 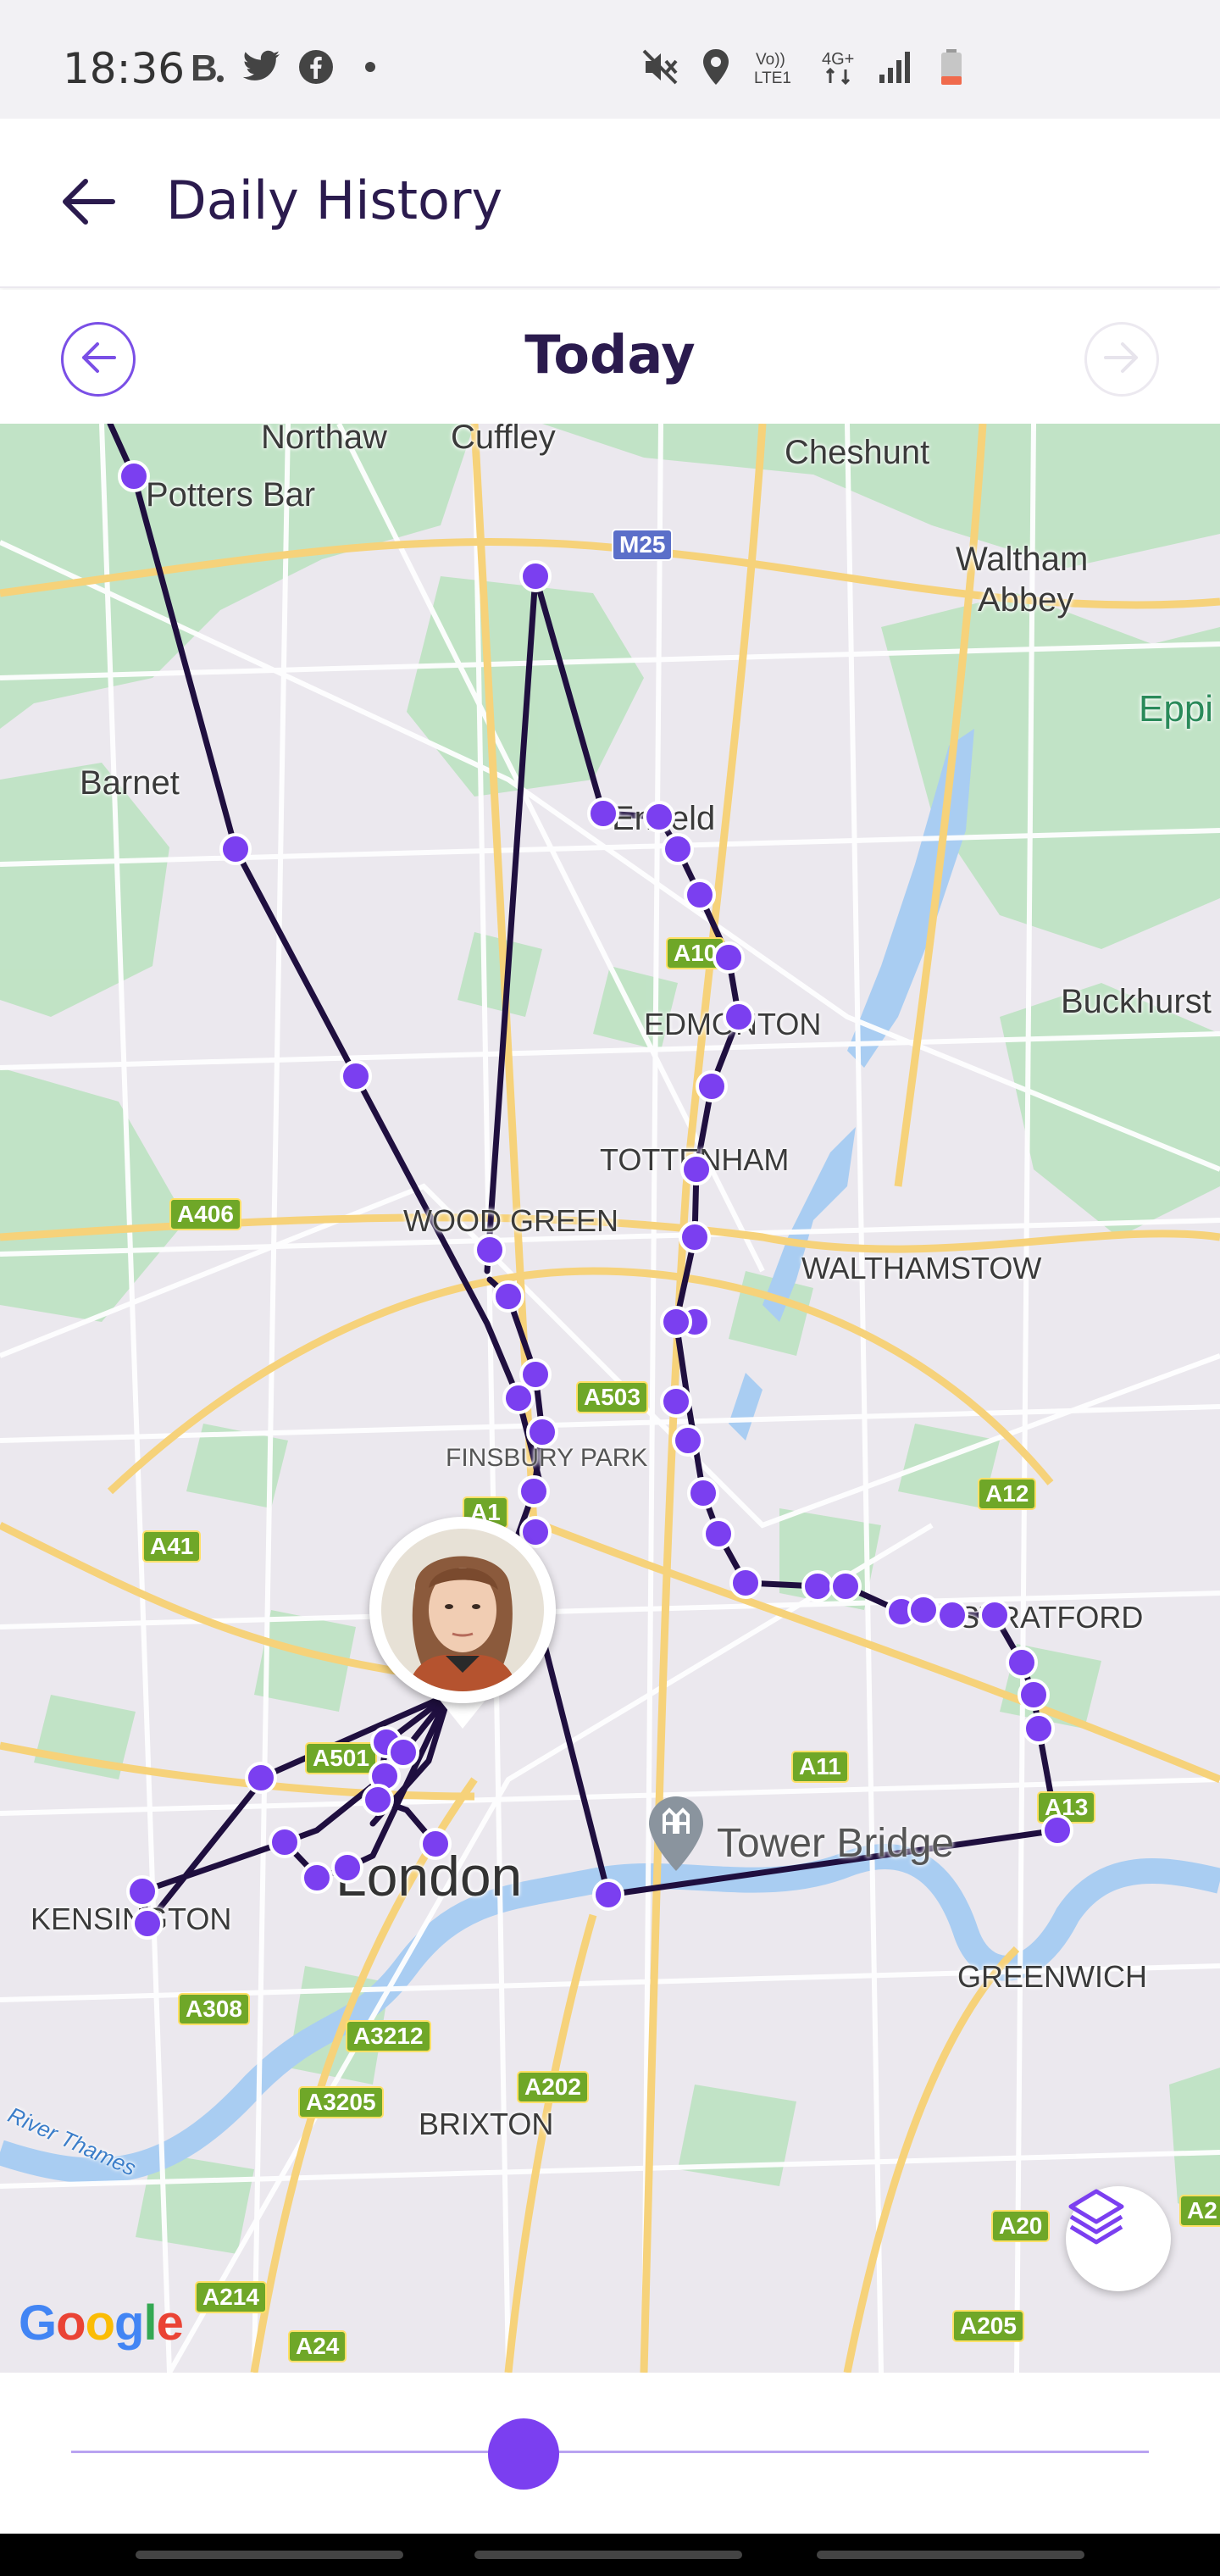 I want to click on avatar, so click(x=462, y=1610).